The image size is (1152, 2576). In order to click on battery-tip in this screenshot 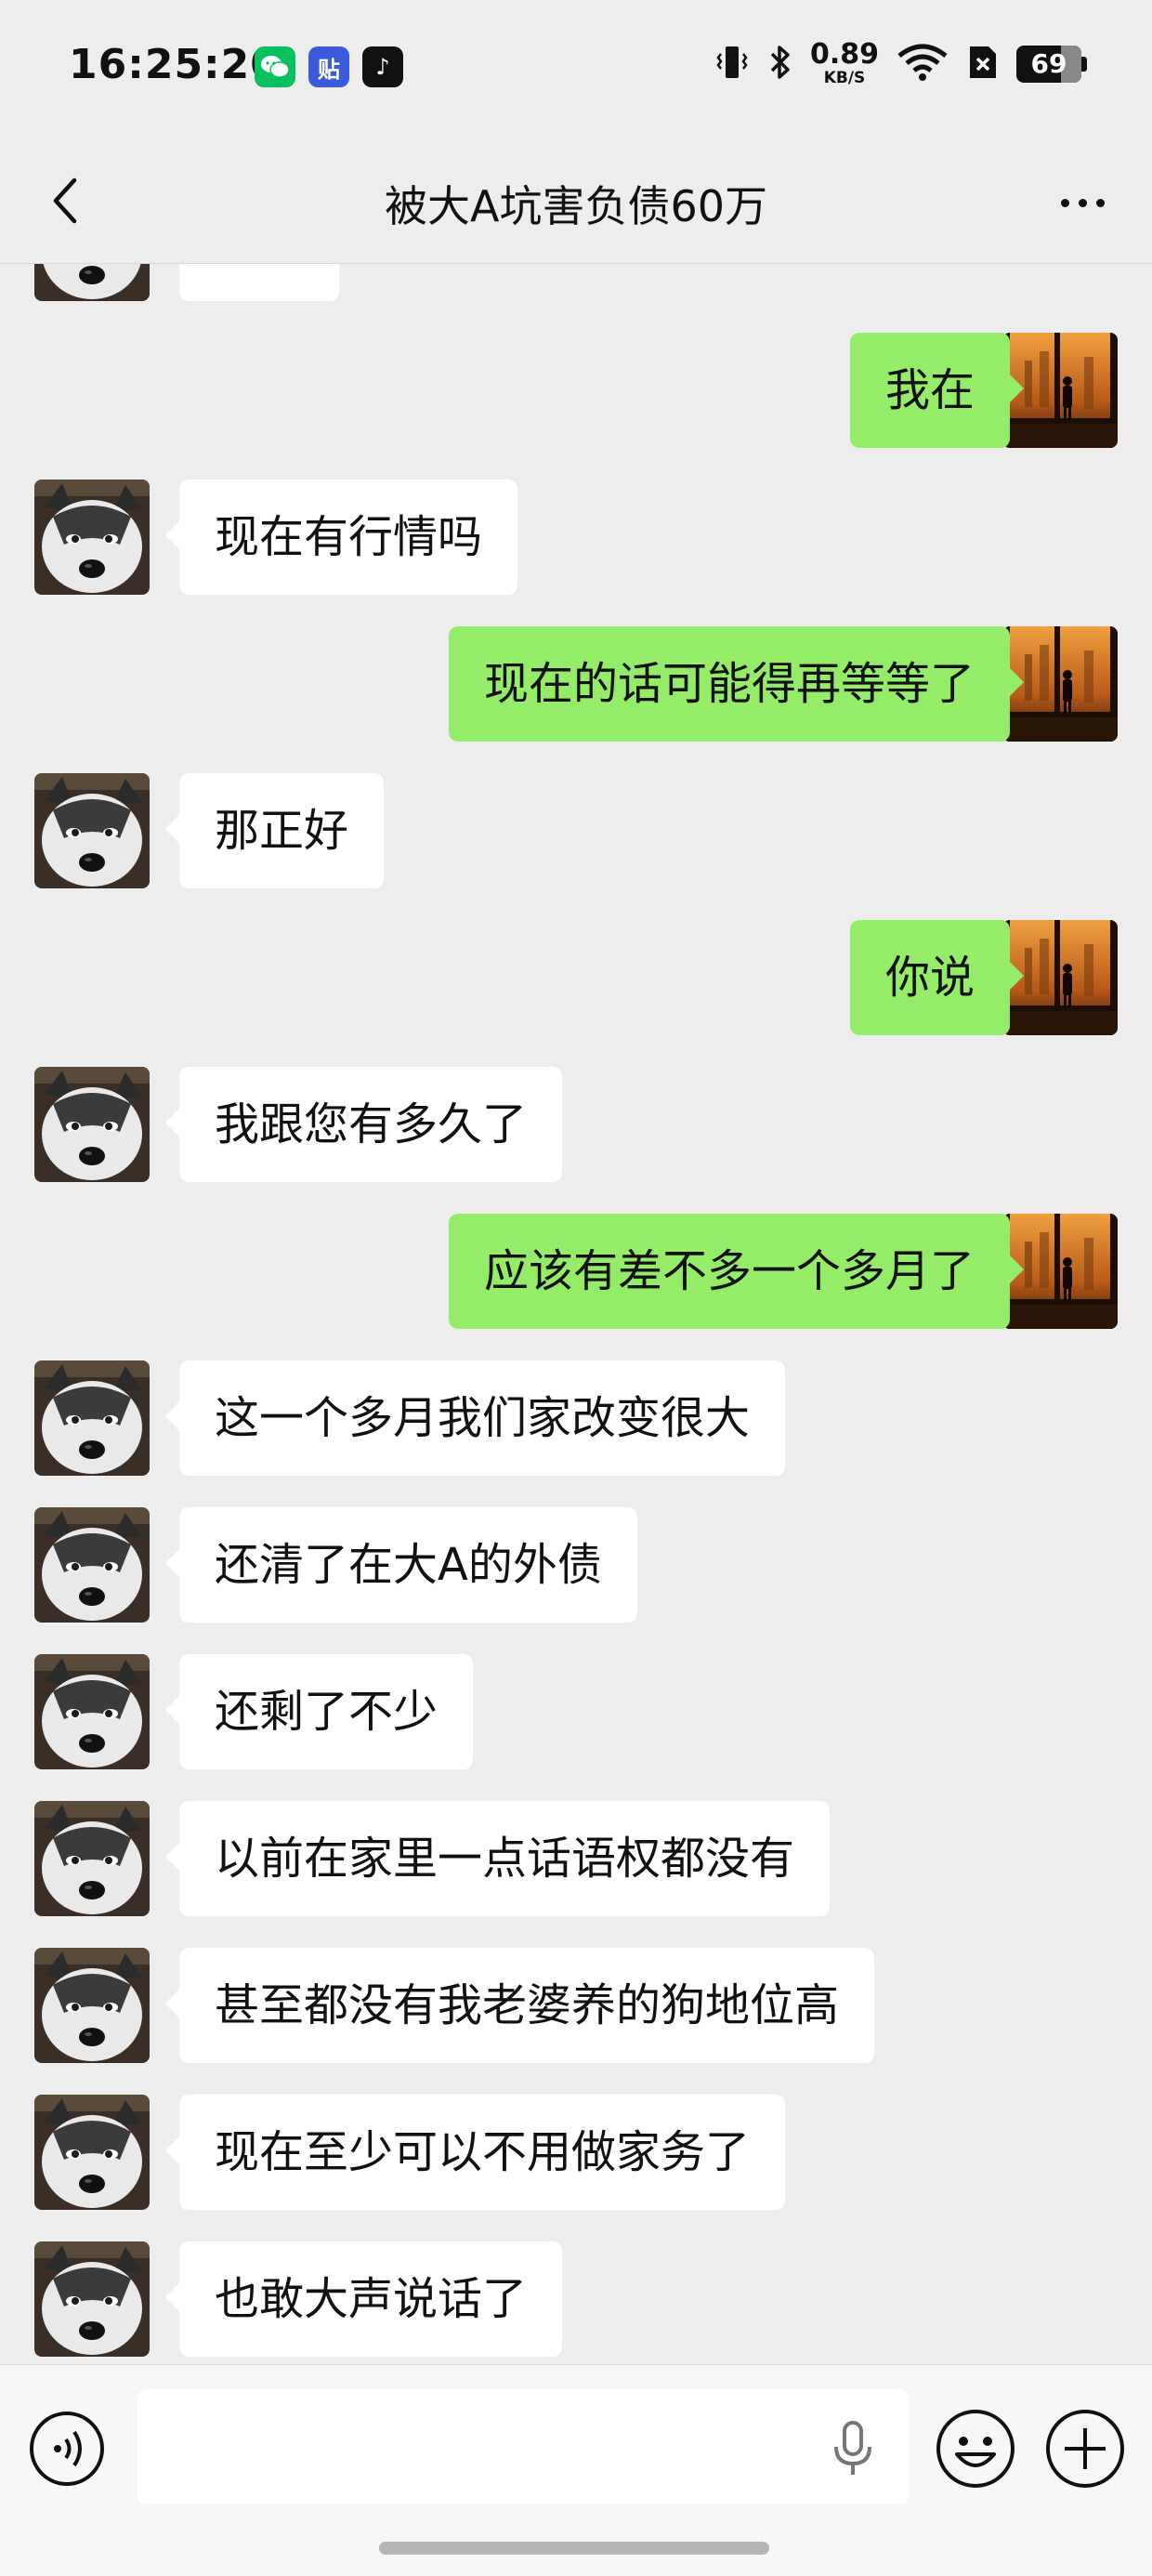, I will do `click(1084, 64)`.